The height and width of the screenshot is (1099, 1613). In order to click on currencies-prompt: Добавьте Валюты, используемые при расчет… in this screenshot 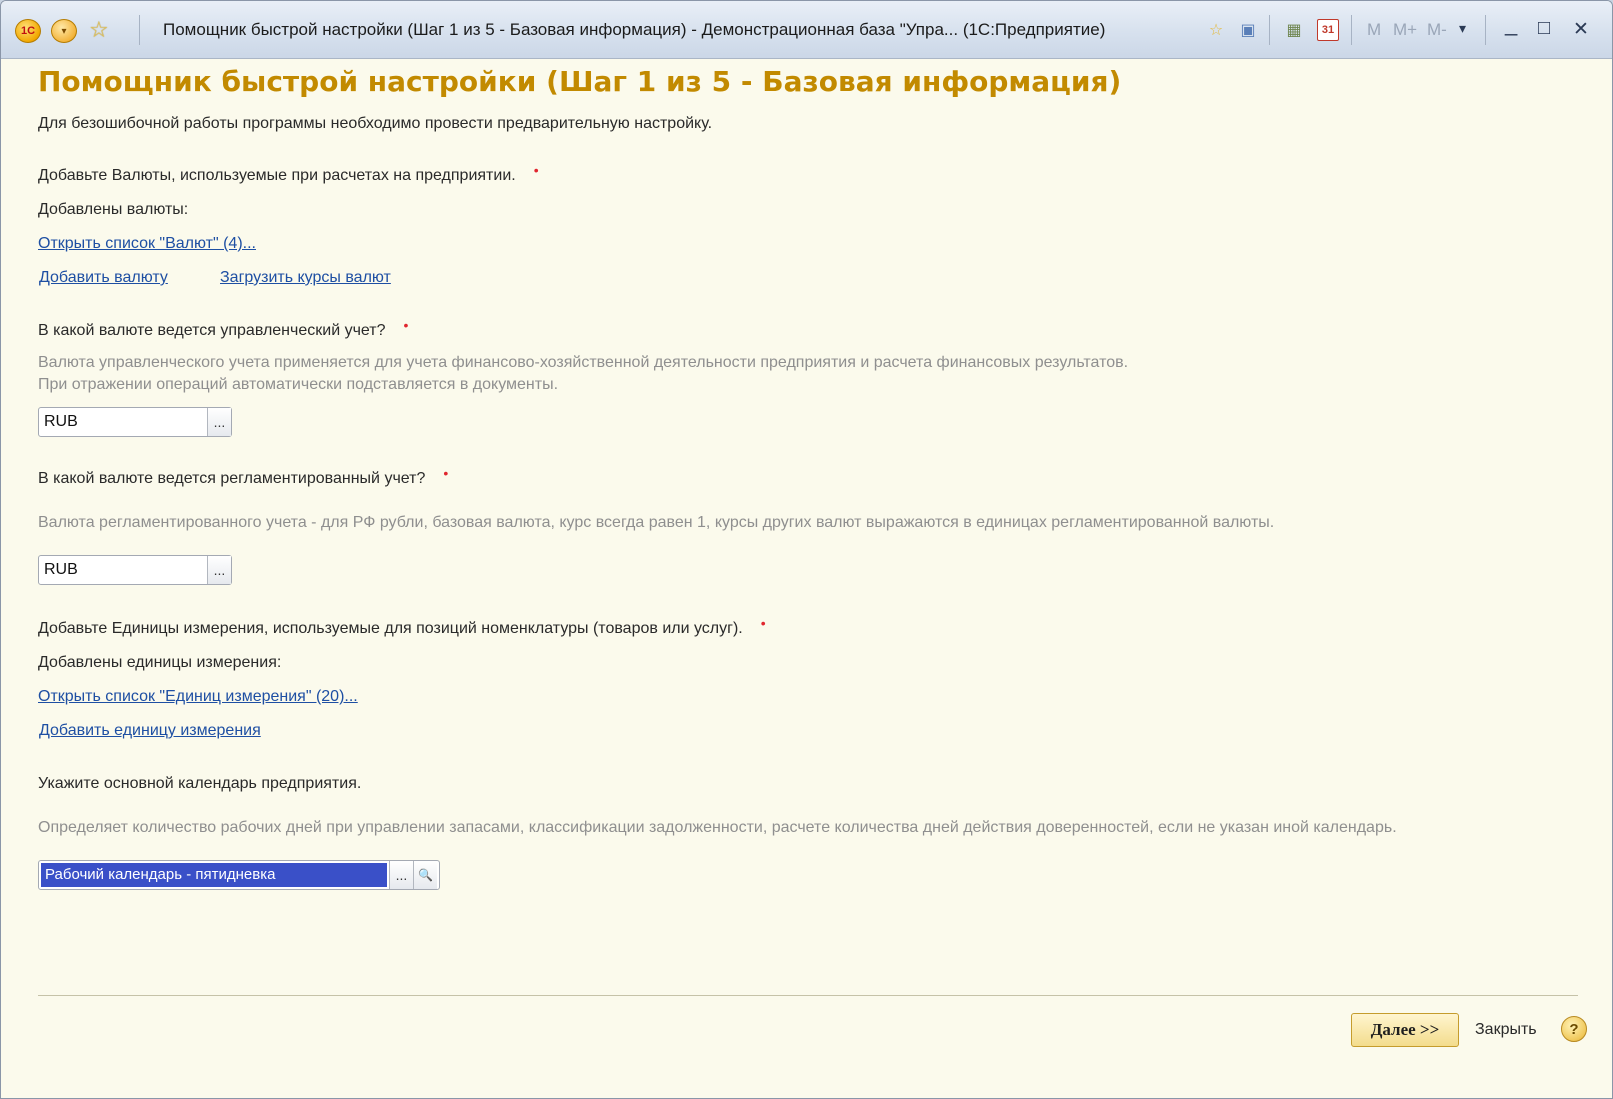, I will do `click(288, 173)`.